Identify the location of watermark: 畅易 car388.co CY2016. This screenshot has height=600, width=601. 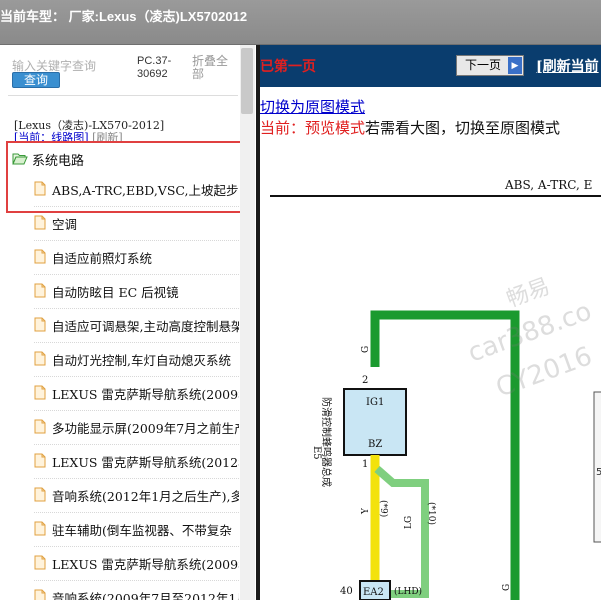
(530, 338).